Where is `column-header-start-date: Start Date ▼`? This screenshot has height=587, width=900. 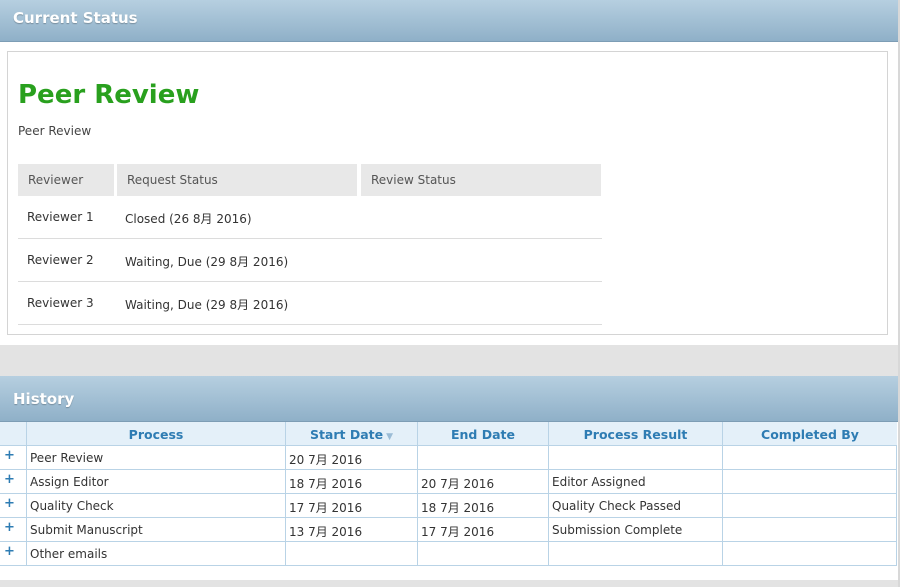 column-header-start-date: Start Date ▼ is located at coordinates (351, 434).